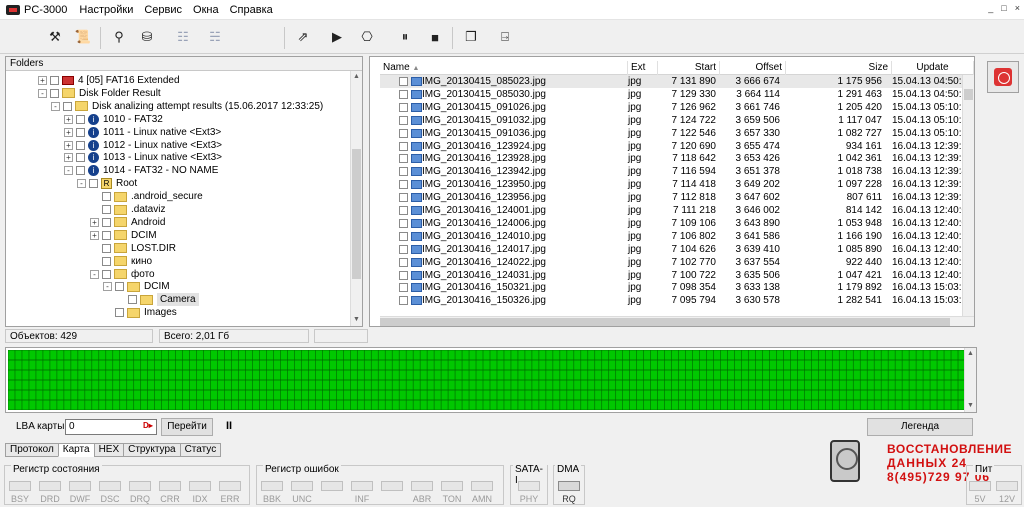 Image resolution: width=1024 pixels, height=507 pixels. What do you see at coordinates (504, 68) in the screenshot?
I see `col-name: Name ▲` at bounding box center [504, 68].